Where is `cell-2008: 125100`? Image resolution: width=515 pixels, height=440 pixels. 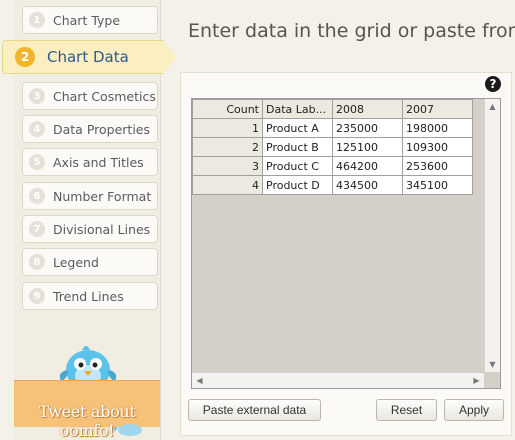 cell-2008: 125100 is located at coordinates (367, 147).